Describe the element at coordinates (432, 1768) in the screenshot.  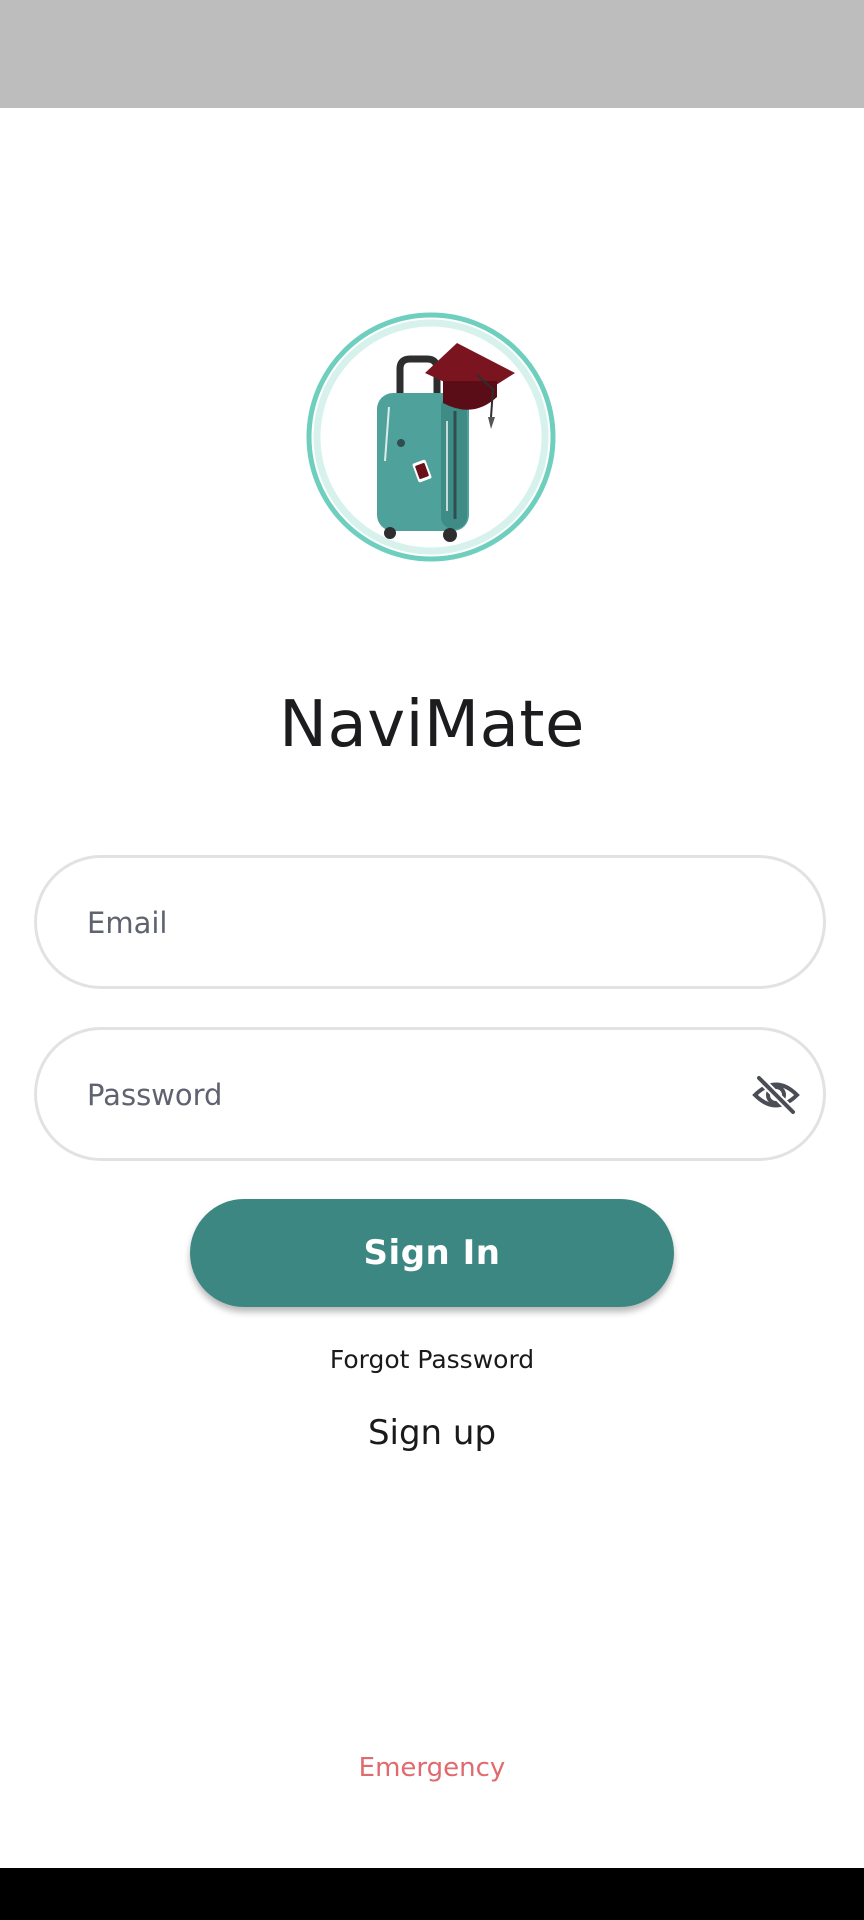
I see `emergency-link: Emergency` at that location.